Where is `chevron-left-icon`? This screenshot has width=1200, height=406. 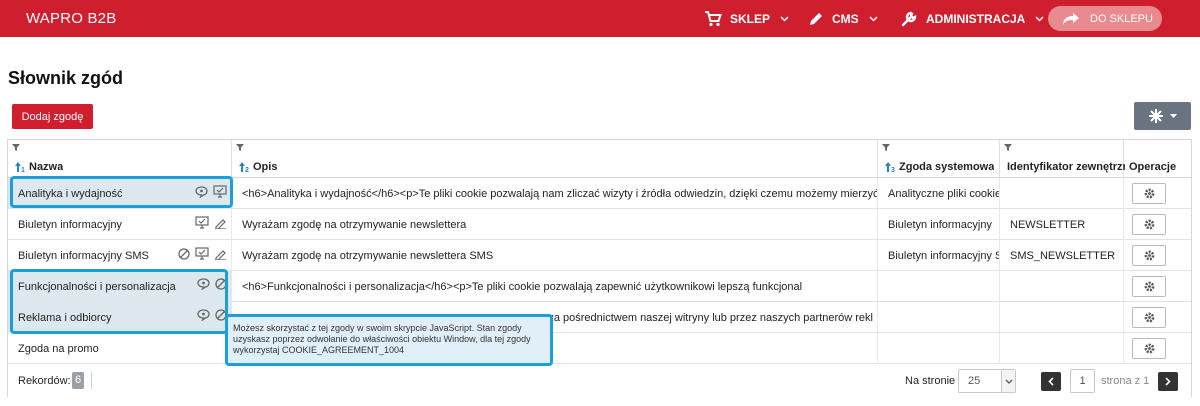
chevron-left-icon is located at coordinates (1051, 381).